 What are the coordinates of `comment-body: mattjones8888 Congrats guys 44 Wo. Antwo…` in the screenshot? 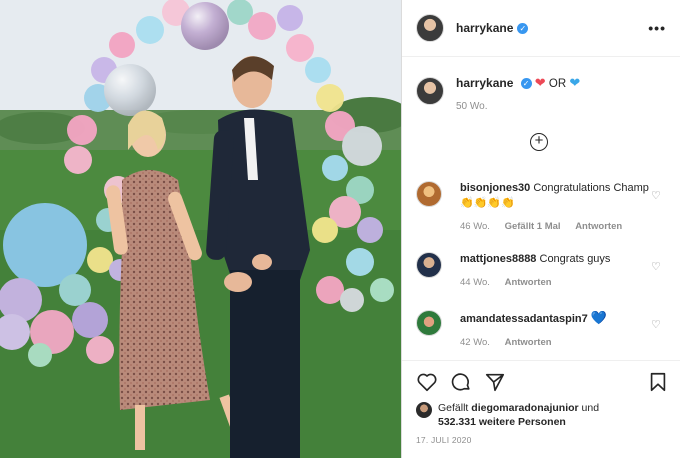 It's located at (555, 271).